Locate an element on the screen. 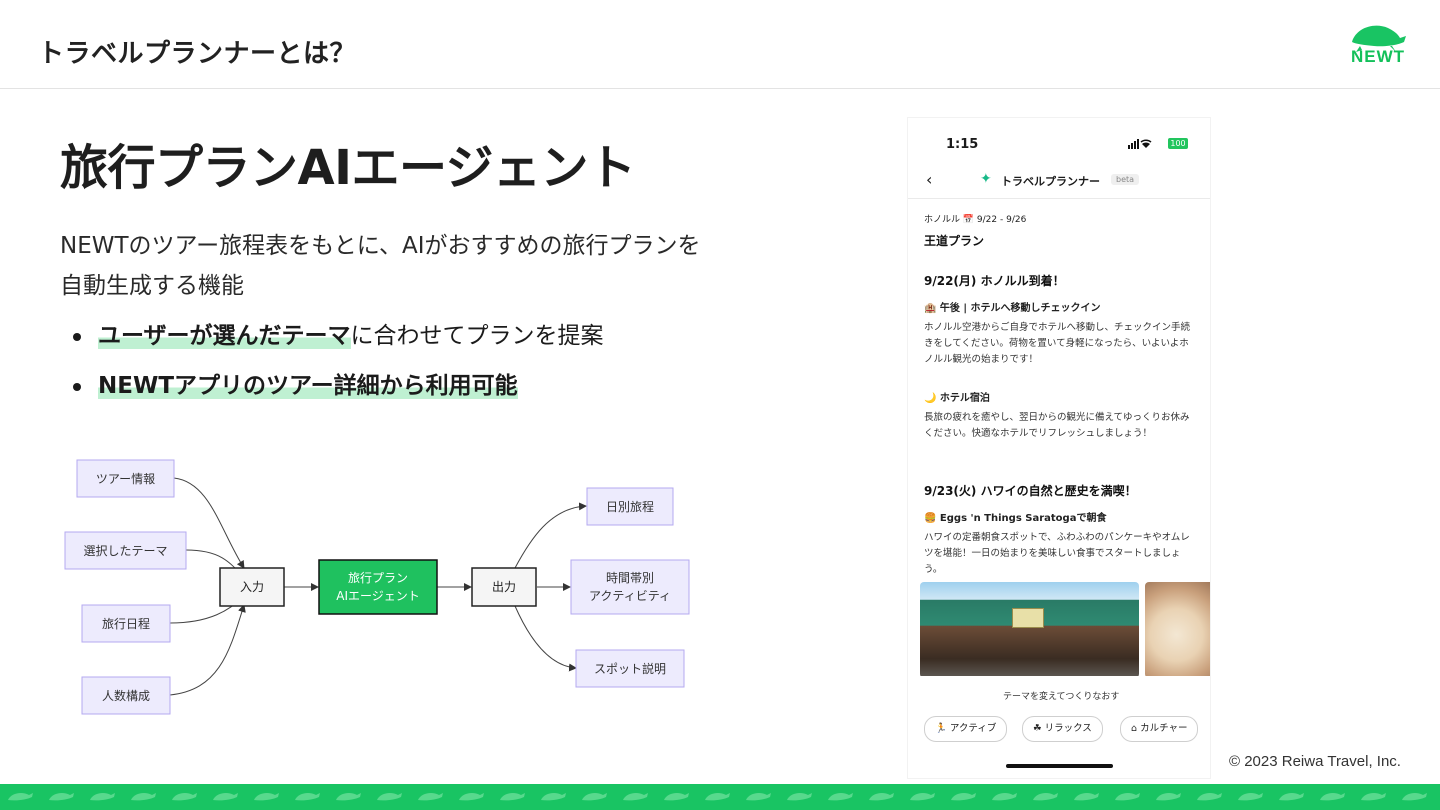 This screenshot has width=1440, height=810. leaf-icon: ☘ is located at coordinates (1037, 728).